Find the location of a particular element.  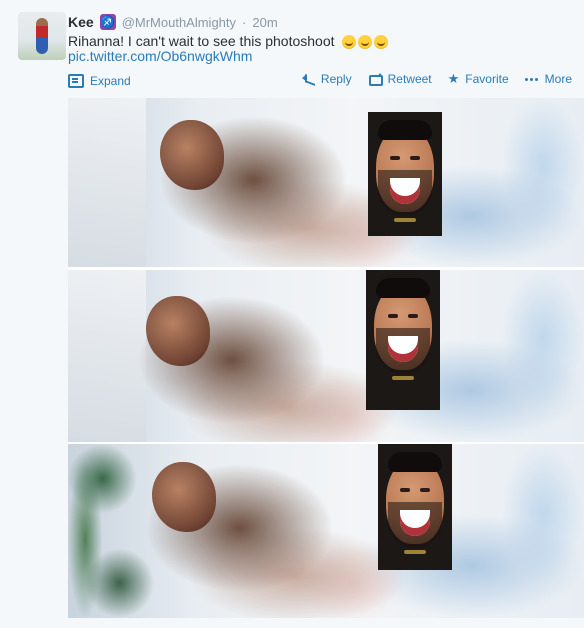

tweet-time: 20m is located at coordinates (264, 22).